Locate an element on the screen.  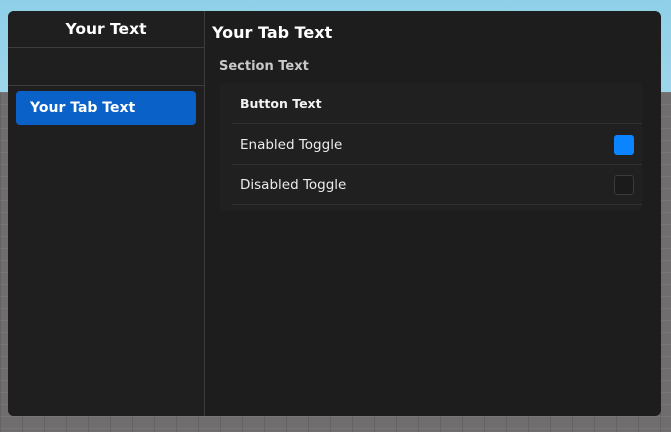
disabled-toggle-checkbox is located at coordinates (624, 185).